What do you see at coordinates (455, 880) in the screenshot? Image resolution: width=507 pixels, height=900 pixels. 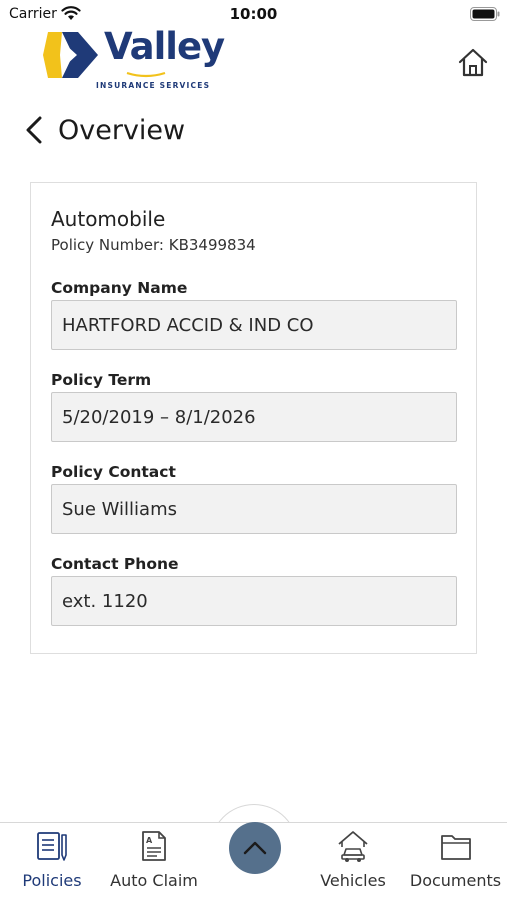 I see `tab-label: Documents` at bounding box center [455, 880].